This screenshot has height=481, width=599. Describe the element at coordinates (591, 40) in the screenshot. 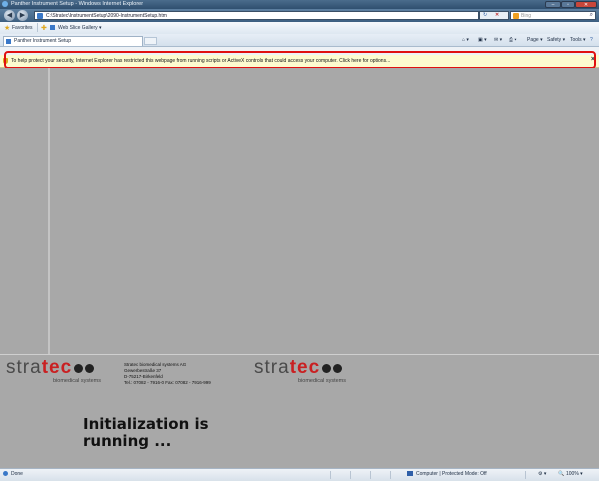

I see `help-icon: ?` at that location.